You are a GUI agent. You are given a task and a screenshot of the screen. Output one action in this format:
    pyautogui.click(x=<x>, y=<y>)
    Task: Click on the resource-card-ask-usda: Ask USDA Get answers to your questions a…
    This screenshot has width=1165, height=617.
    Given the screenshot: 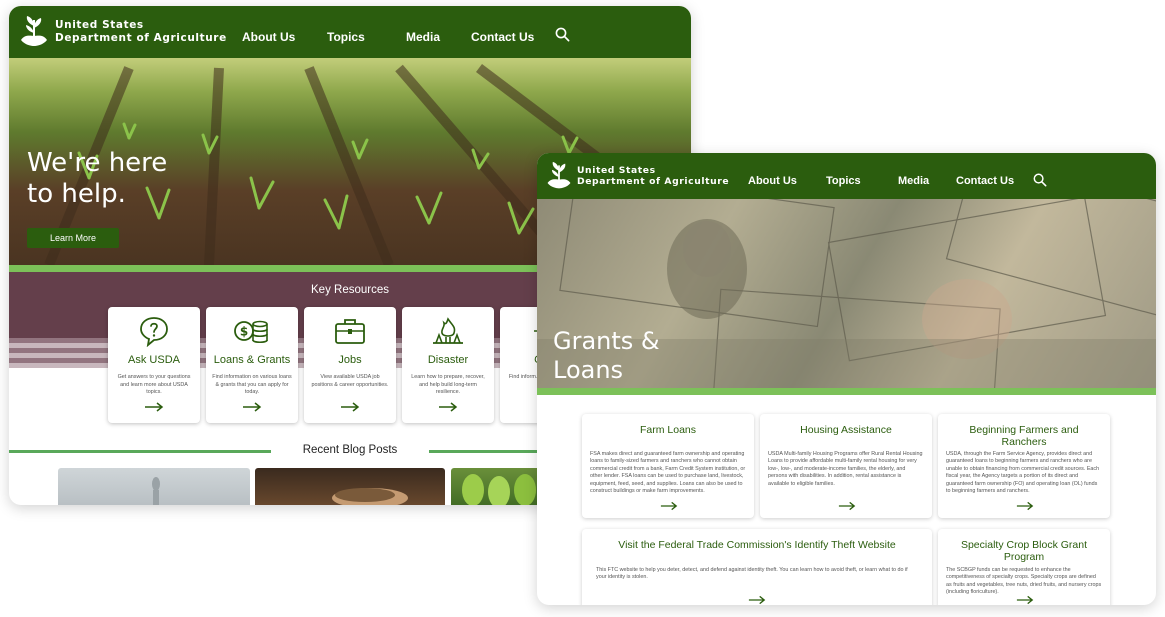 What is the action you would take?
    pyautogui.click(x=154, y=365)
    